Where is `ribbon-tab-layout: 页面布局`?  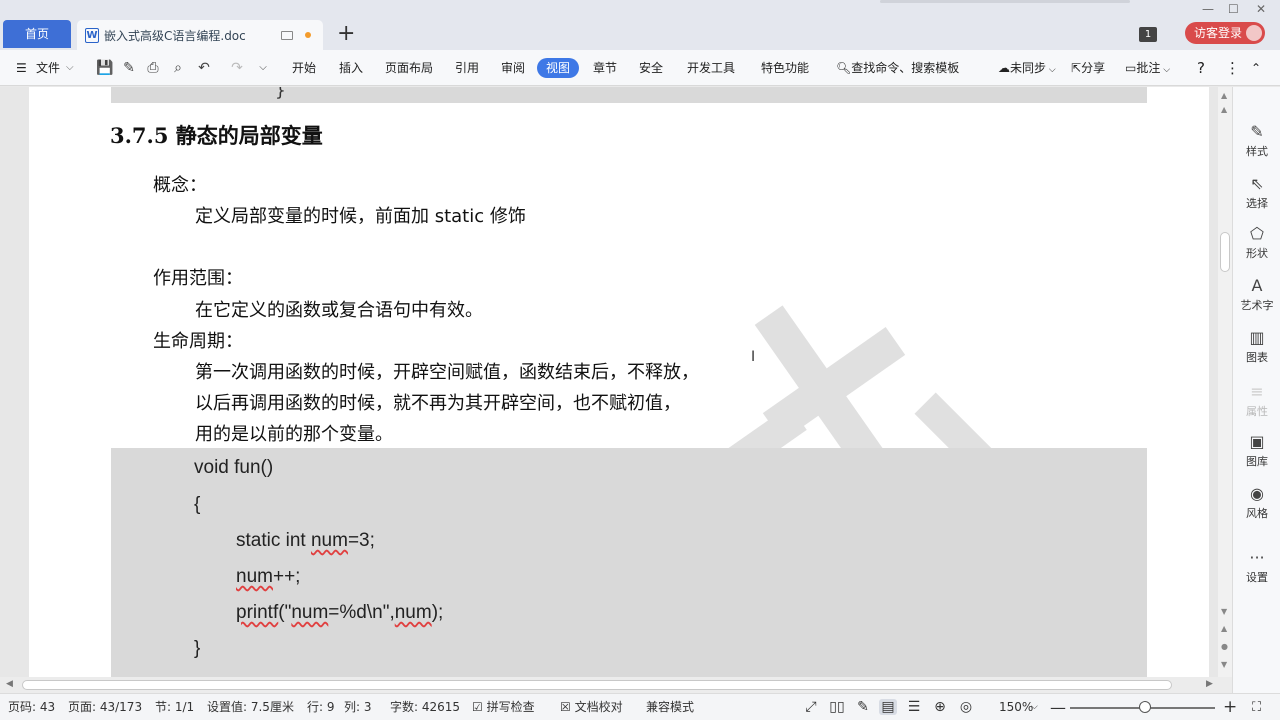 ribbon-tab-layout: 页面布局 is located at coordinates (409, 68).